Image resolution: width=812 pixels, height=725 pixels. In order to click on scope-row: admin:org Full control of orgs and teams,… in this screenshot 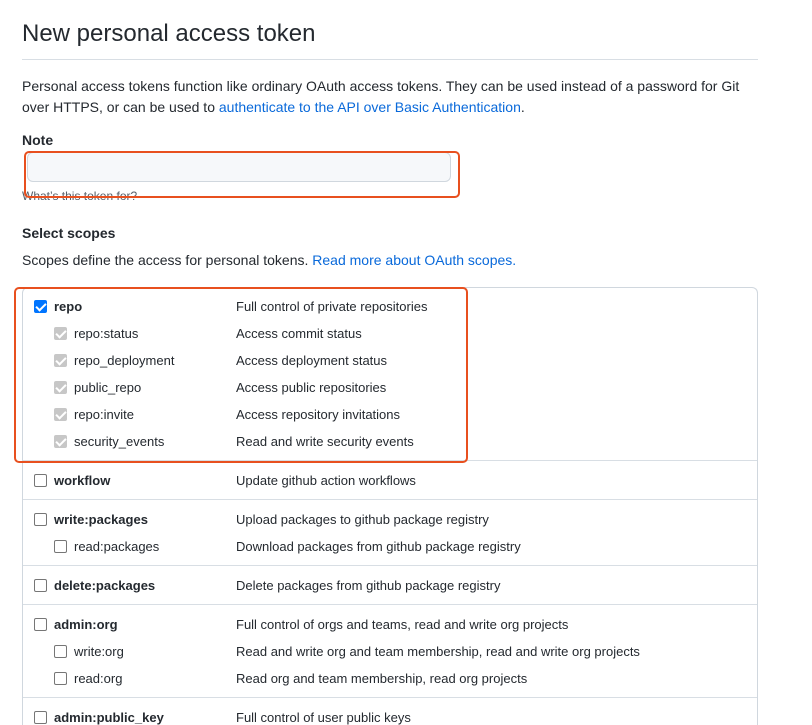, I will do `click(390, 624)`.